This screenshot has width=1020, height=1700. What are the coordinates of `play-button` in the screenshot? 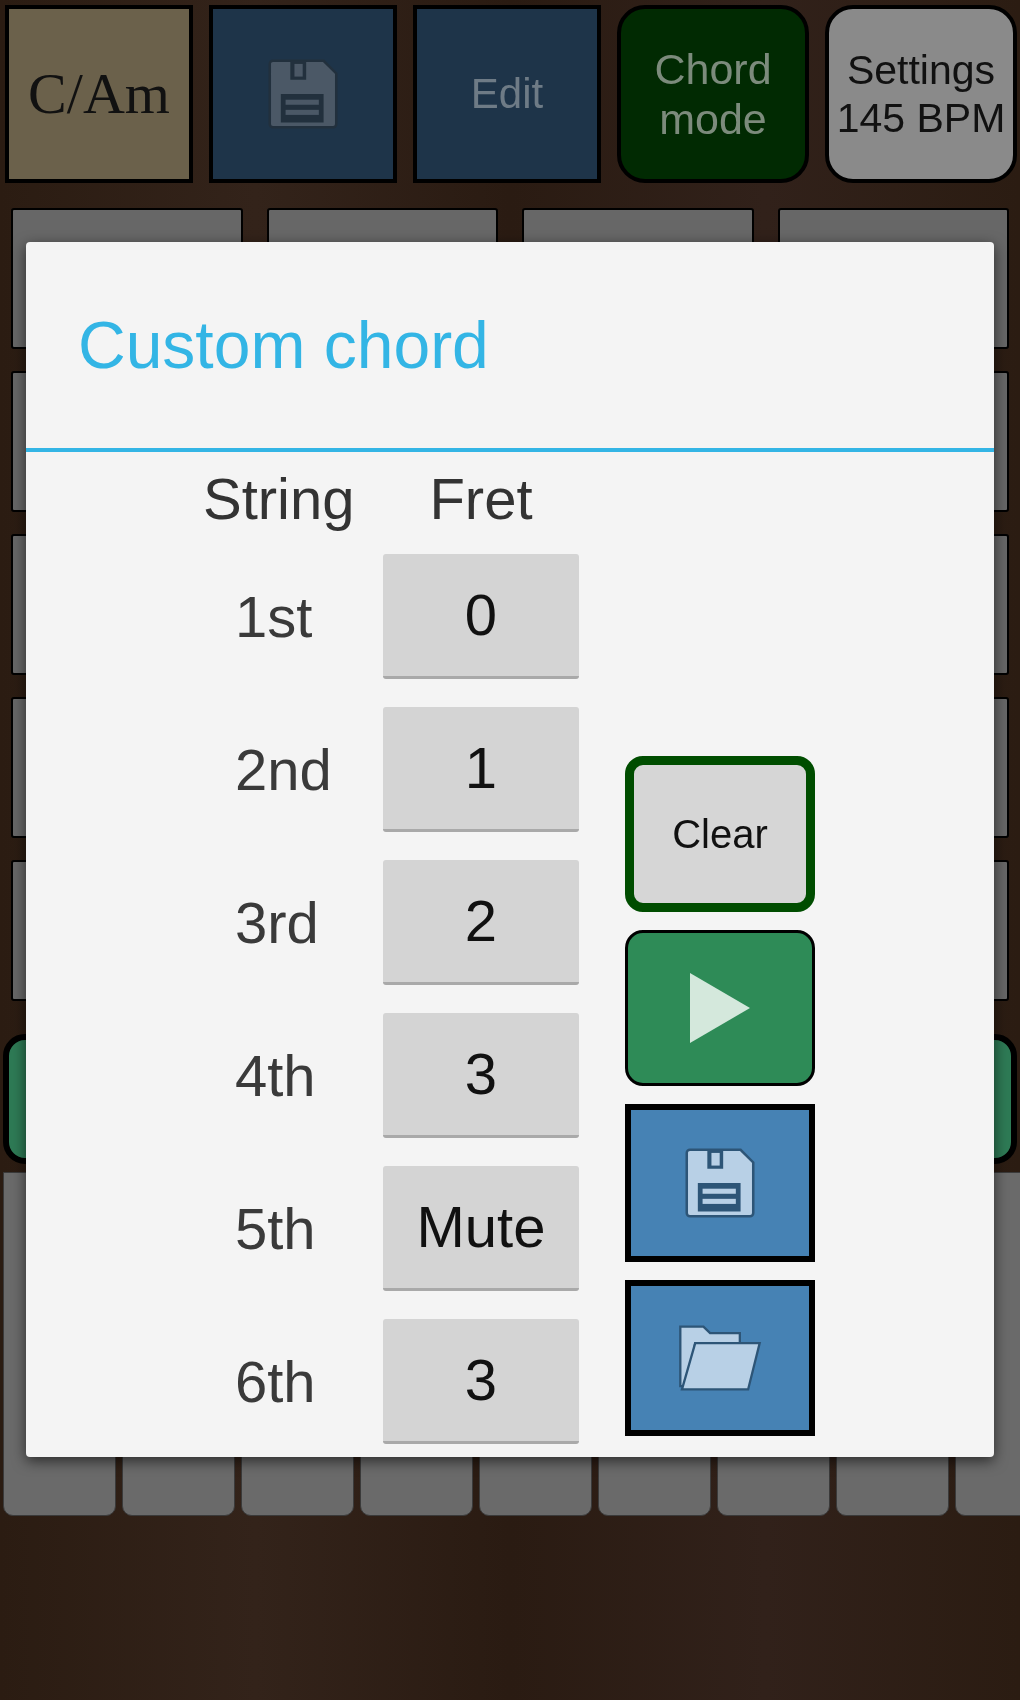 It's located at (720, 1008).